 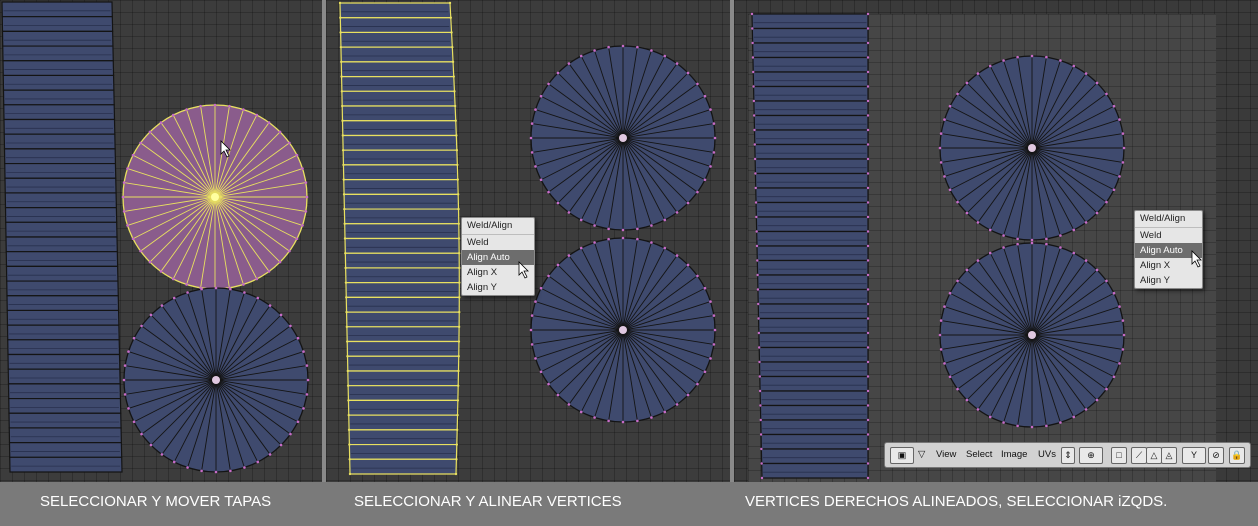 What do you see at coordinates (498, 287) in the screenshot?
I see `menu-item-align-y: Align Y` at bounding box center [498, 287].